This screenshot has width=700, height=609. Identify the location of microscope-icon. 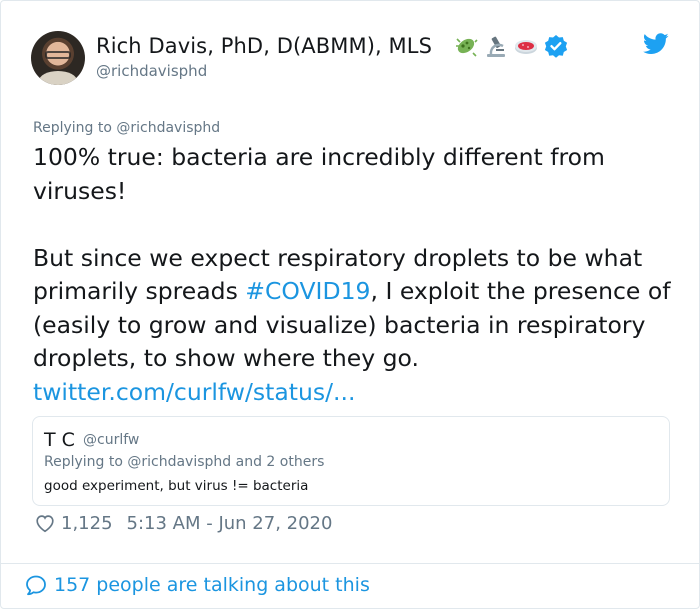
(496, 46).